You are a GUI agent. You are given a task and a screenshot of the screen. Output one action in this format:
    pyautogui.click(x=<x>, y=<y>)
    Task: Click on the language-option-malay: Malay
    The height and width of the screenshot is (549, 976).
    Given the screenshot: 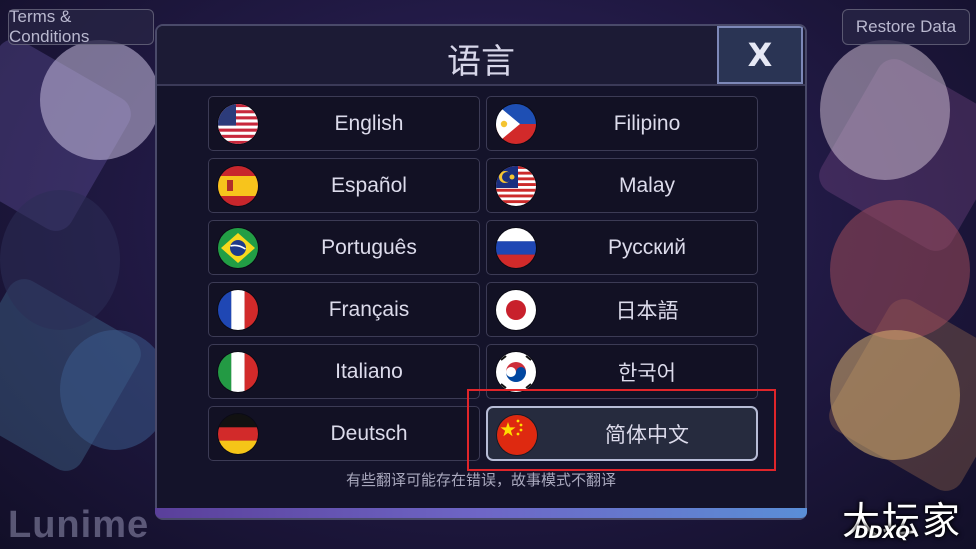 What is the action you would take?
    pyautogui.click(x=622, y=185)
    